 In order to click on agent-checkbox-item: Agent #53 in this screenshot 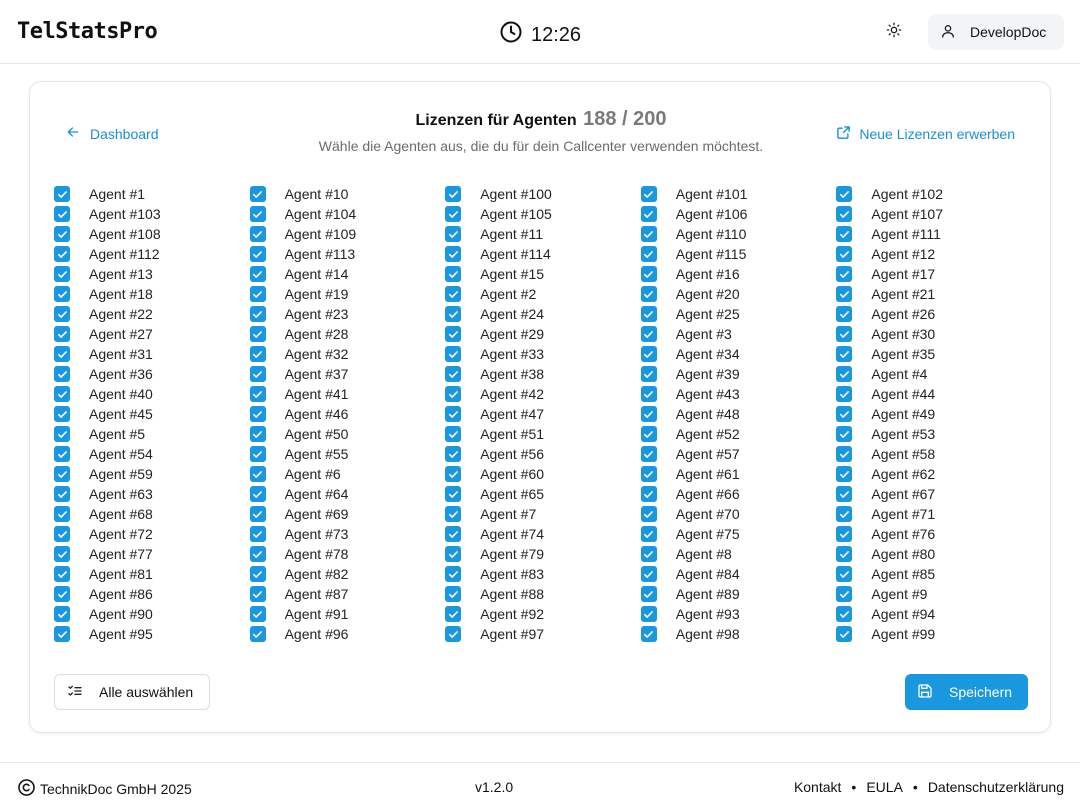, I will do `click(934, 434)`.